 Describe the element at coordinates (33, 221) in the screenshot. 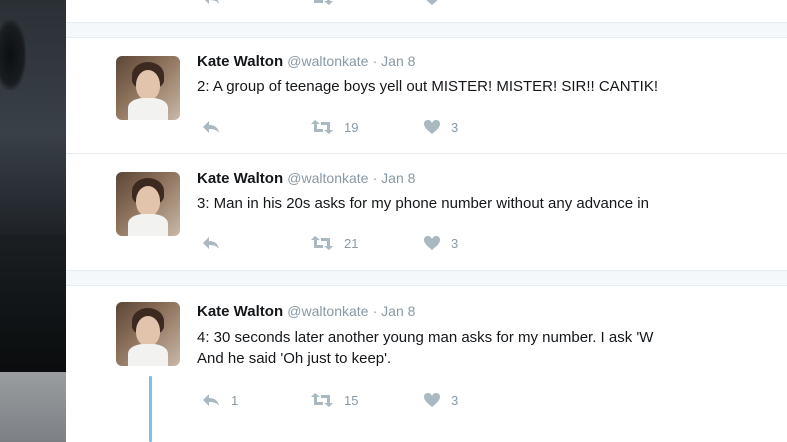

I see `background-photo` at that location.